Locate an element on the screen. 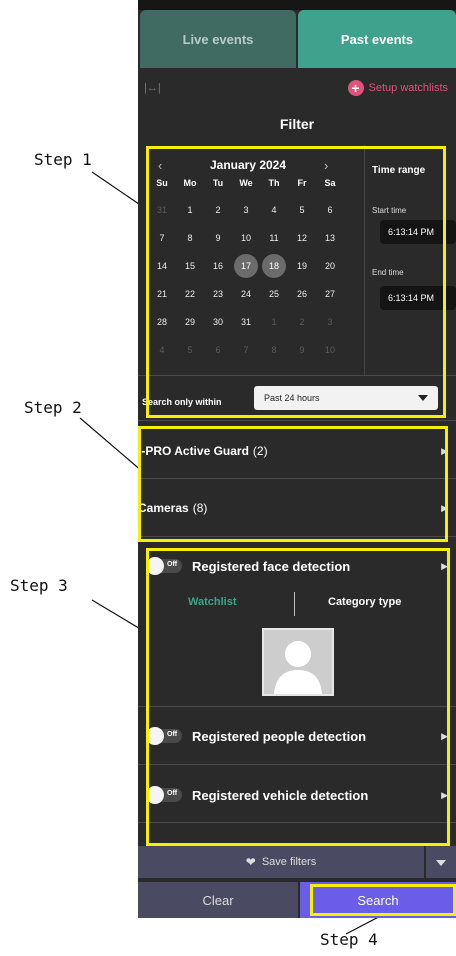  vehicle-detection-toggle: Off is located at coordinates (164, 795).